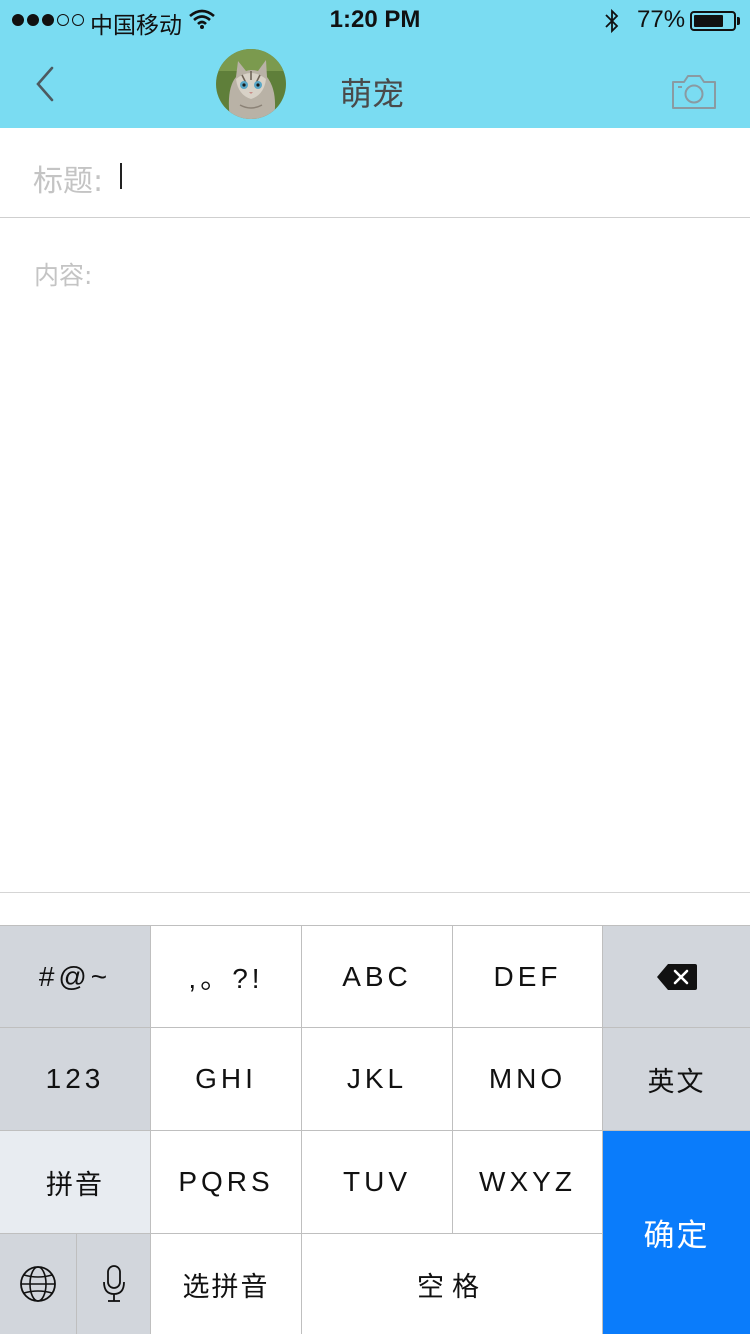 This screenshot has width=750, height=1334. What do you see at coordinates (661, 19) in the screenshot?
I see `battery-percent: 77%` at bounding box center [661, 19].